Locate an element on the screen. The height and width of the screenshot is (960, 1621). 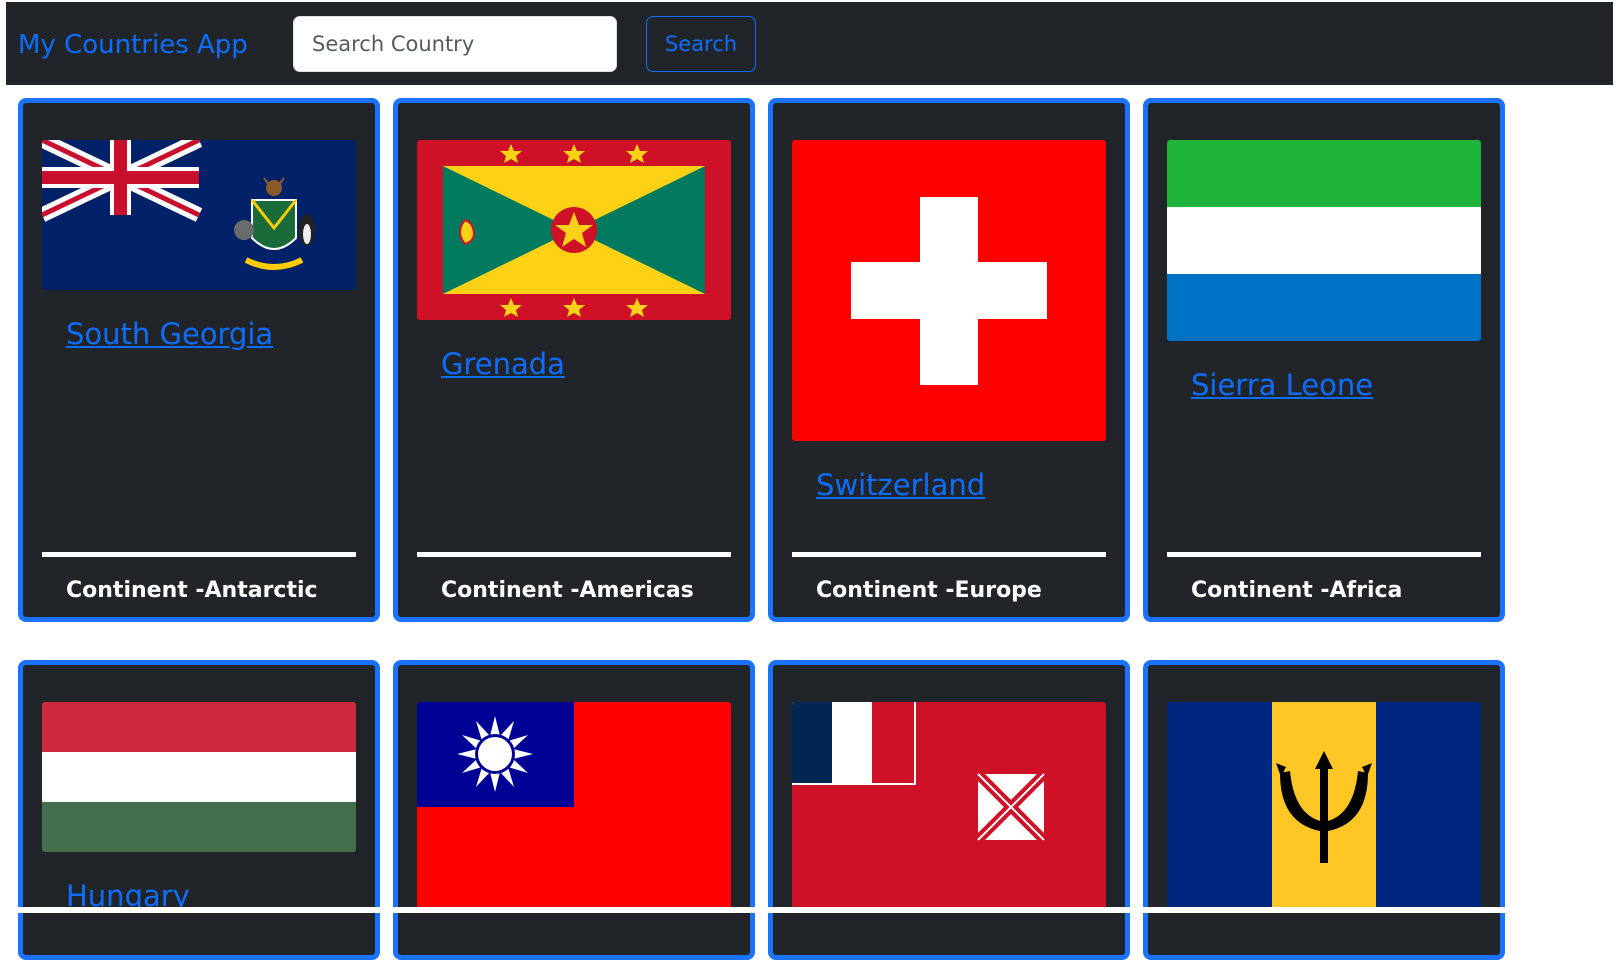
country-card: Hungary is located at coordinates (199, 810).